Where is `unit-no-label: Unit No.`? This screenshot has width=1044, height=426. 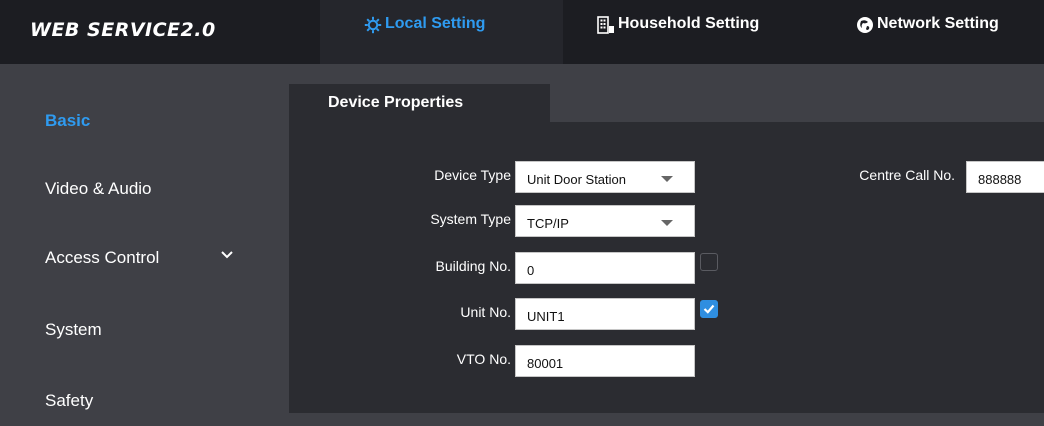
unit-no-label: Unit No. is located at coordinates (485, 312).